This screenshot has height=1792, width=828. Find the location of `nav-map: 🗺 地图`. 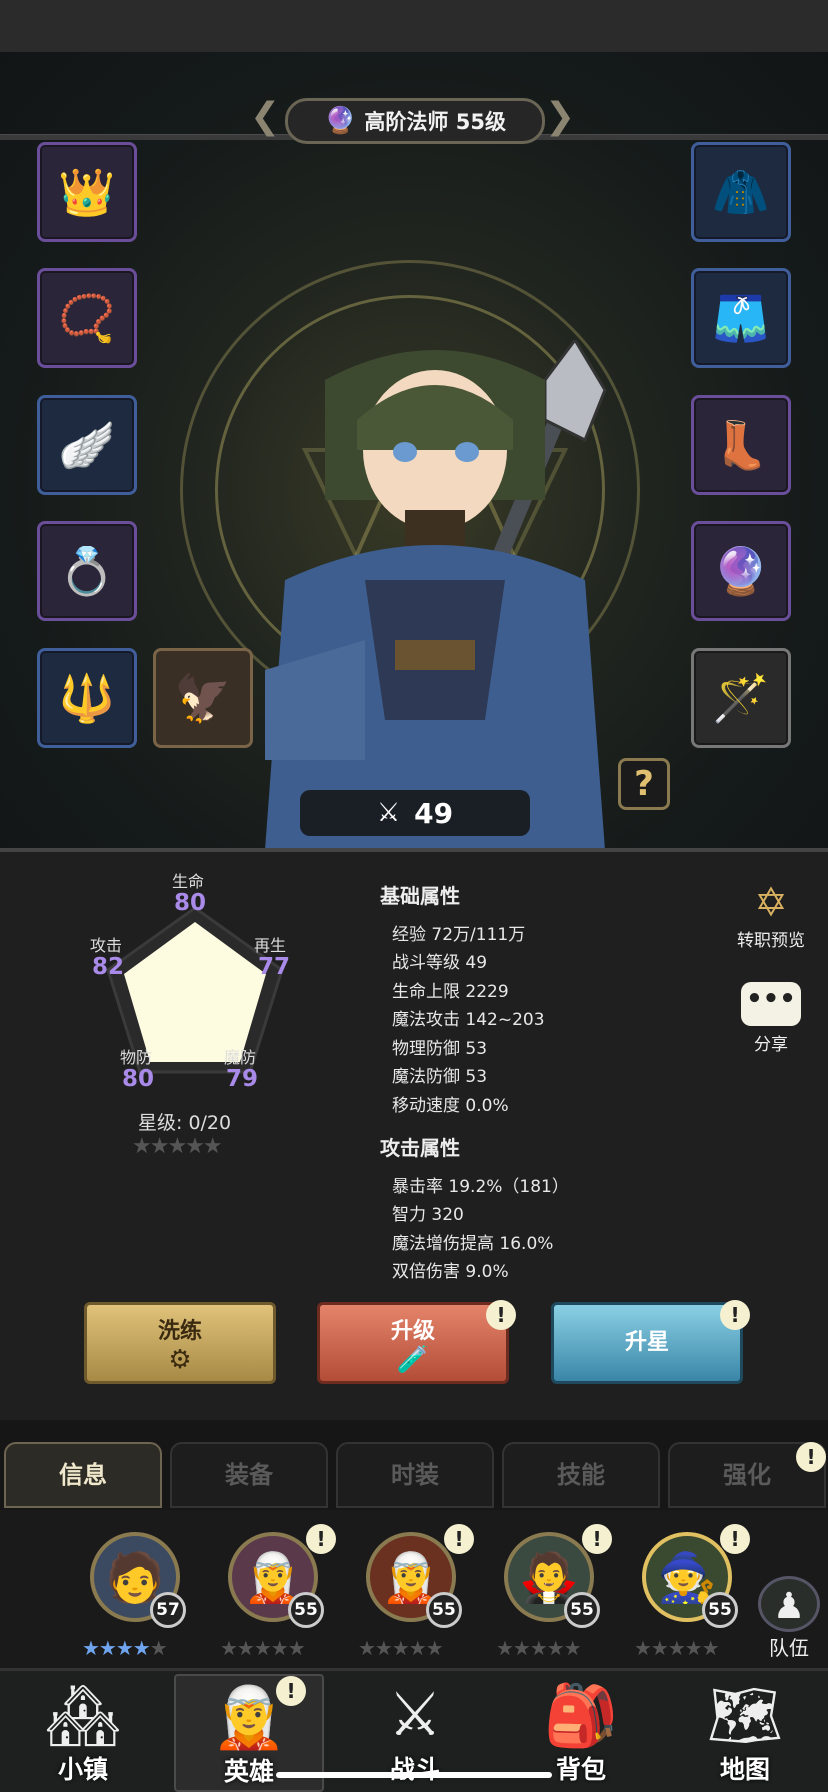

nav-map: 🗺 地图 is located at coordinates (745, 1733).